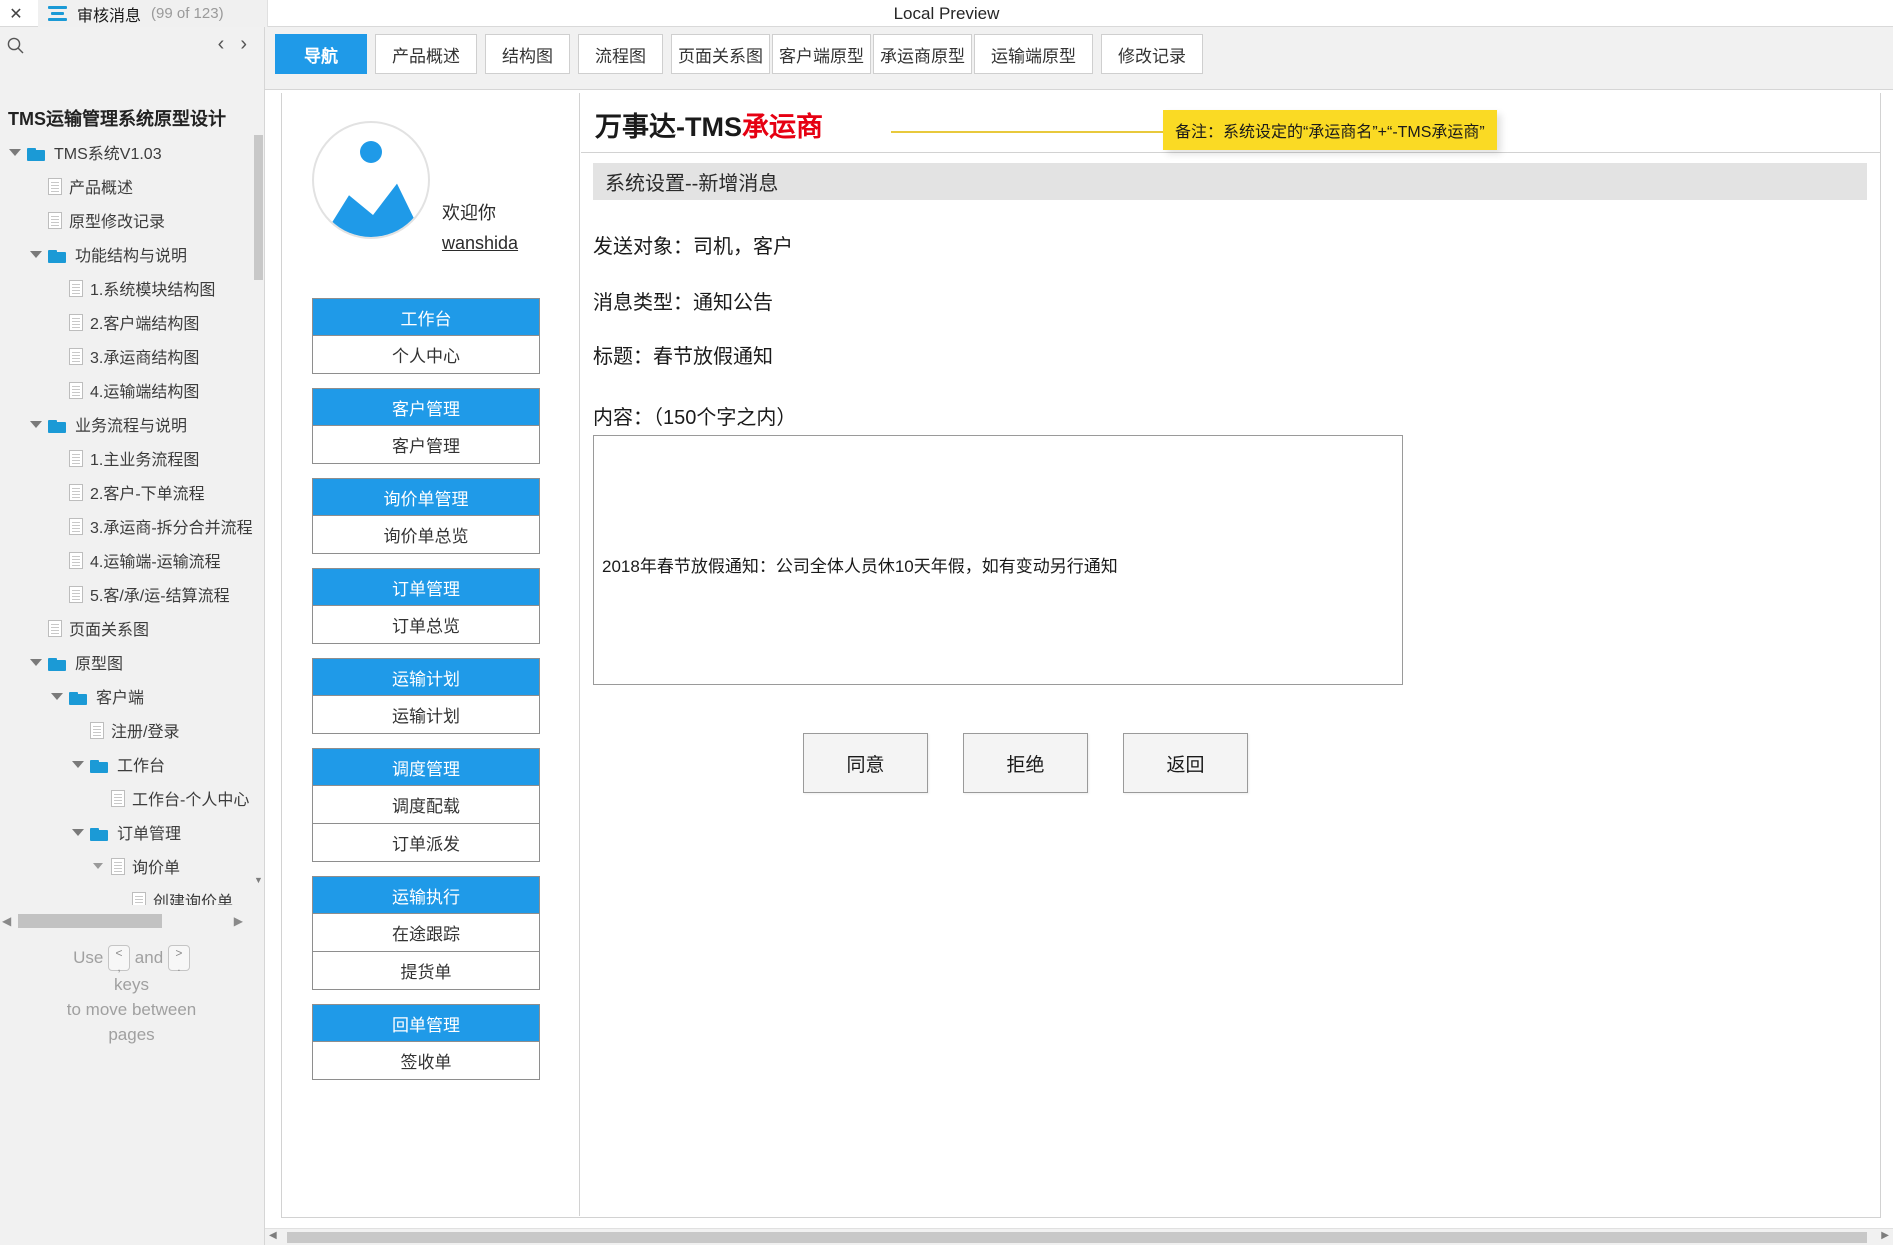  I want to click on field-content-label: 内容：（150个字之内）, so click(695, 418).